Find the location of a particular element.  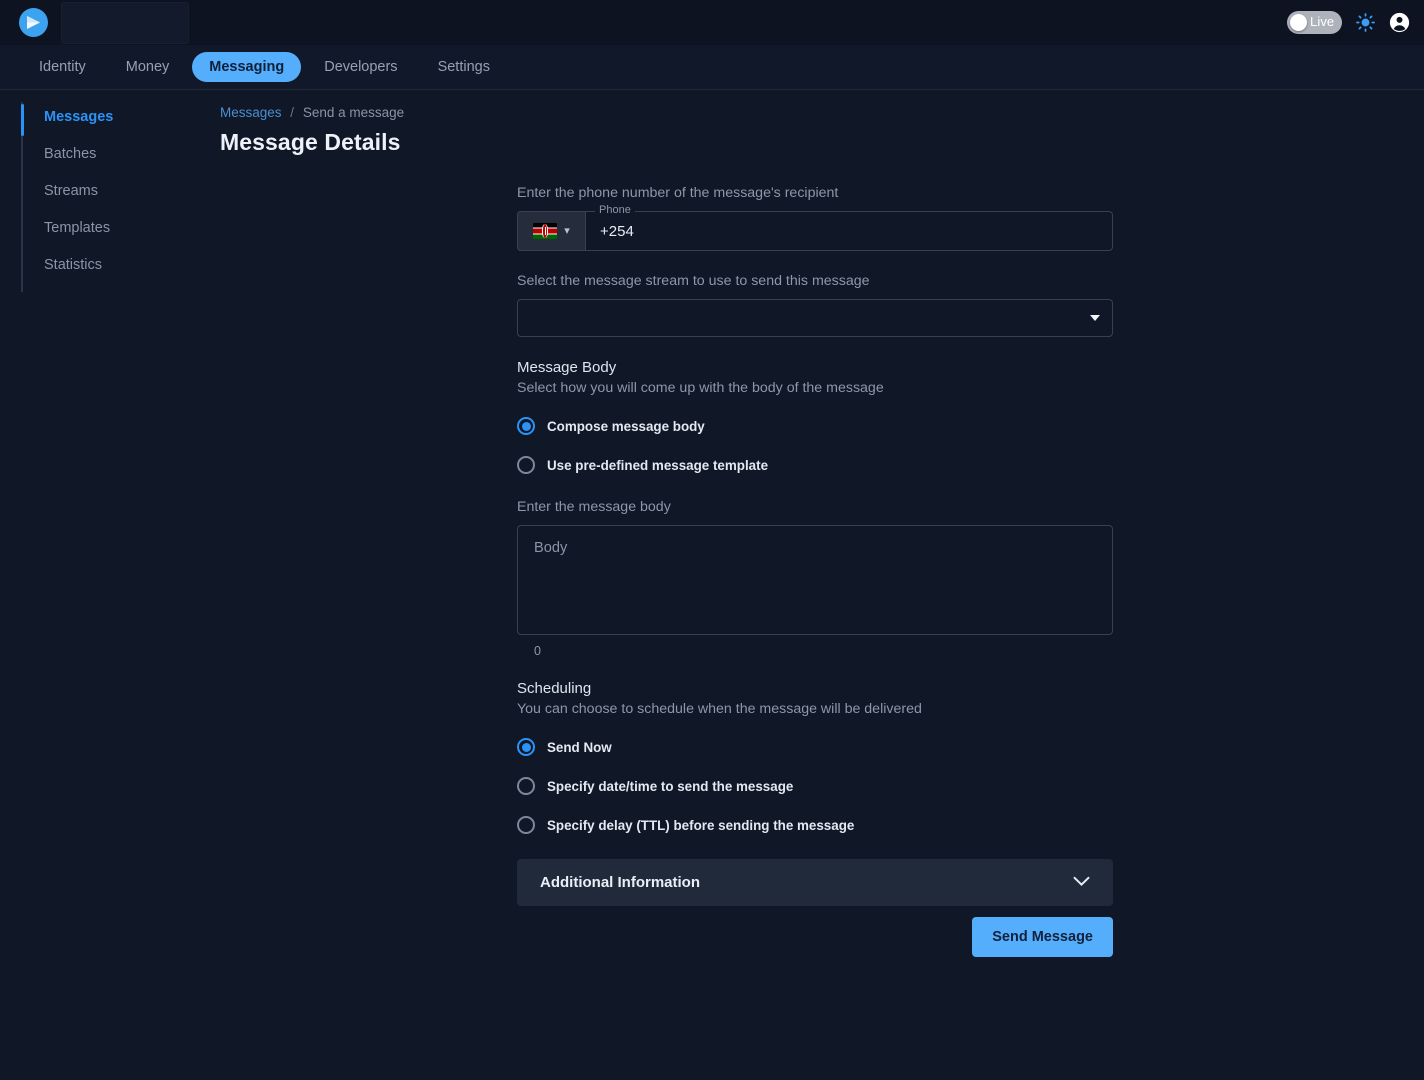

additional-information-title: Additional Information is located at coordinates (620, 882).